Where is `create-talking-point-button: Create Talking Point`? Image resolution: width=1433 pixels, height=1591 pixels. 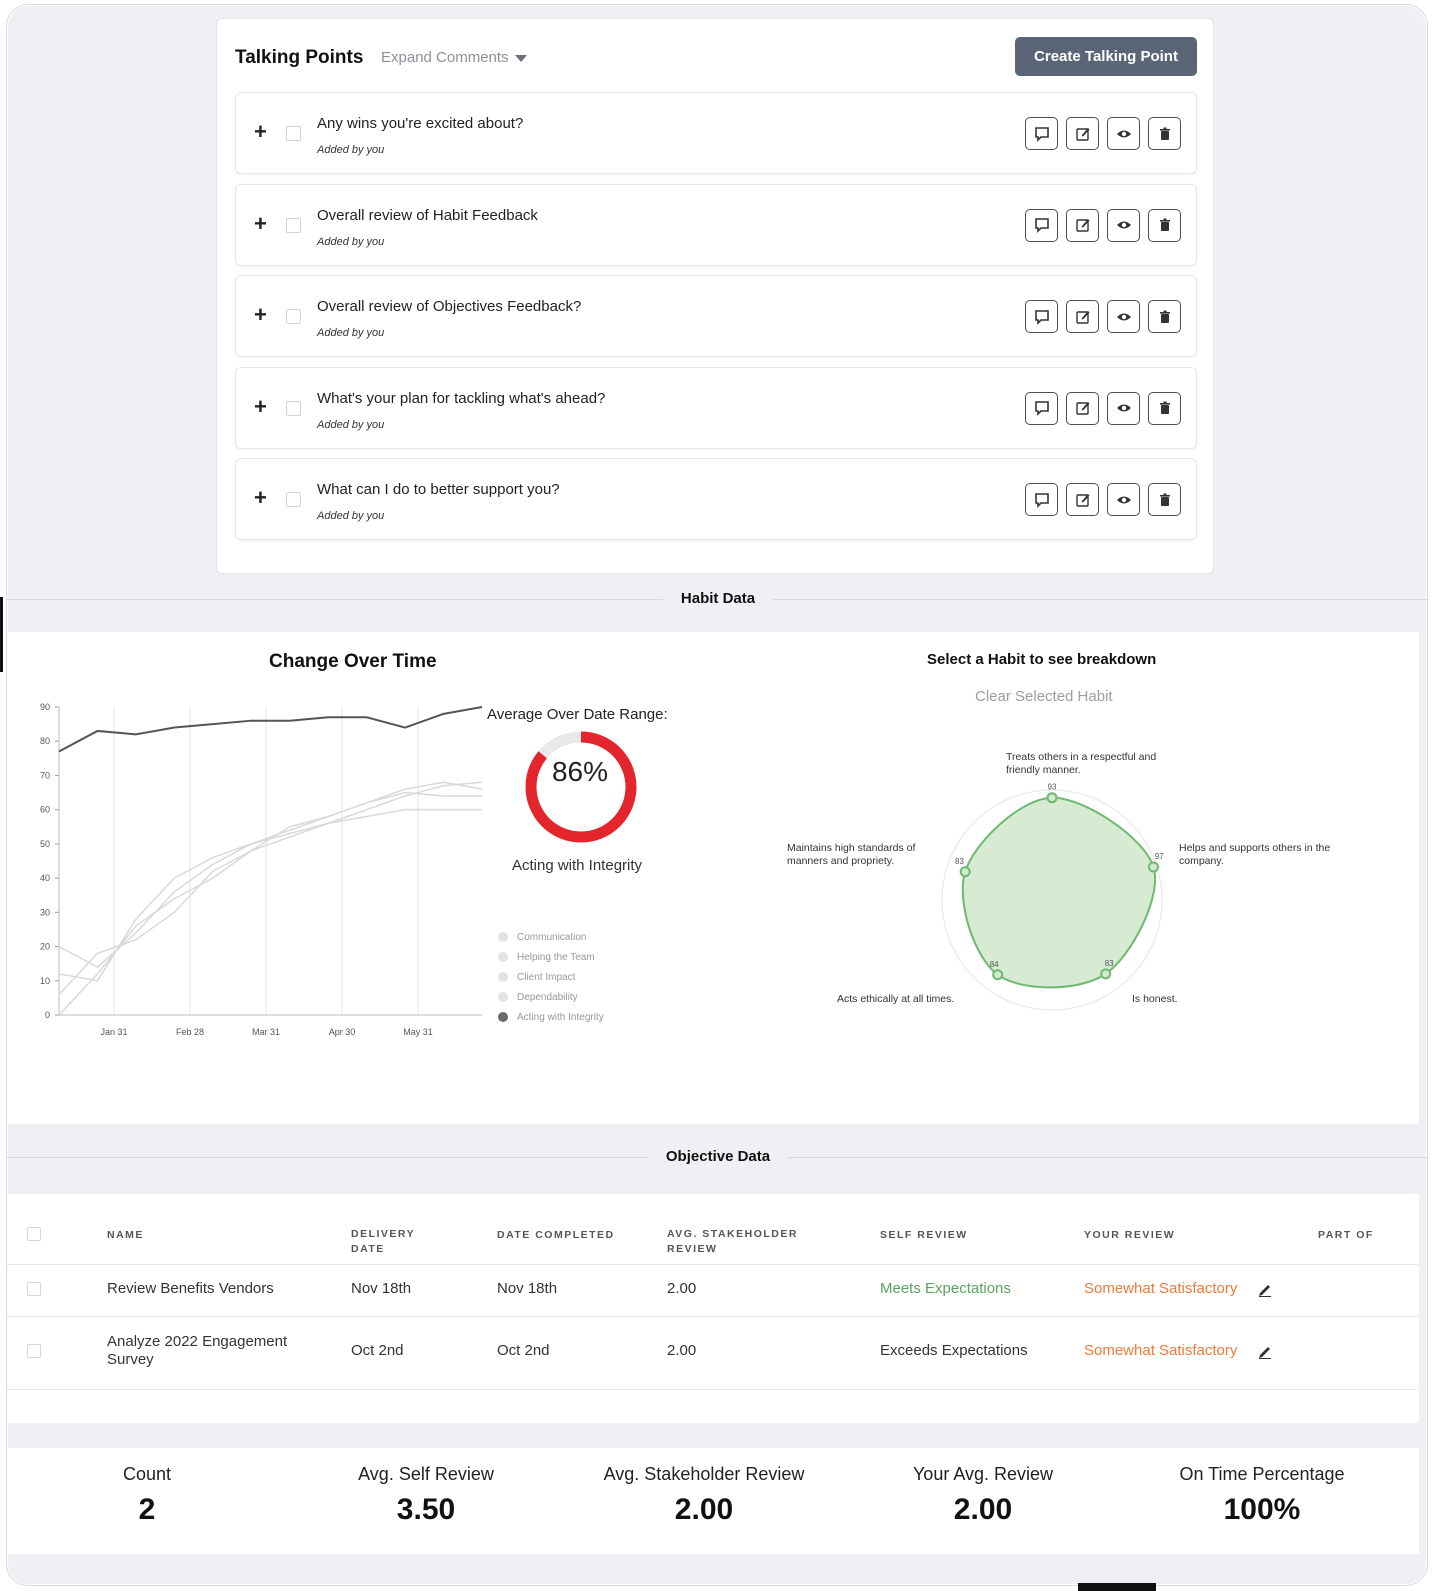 create-talking-point-button: Create Talking Point is located at coordinates (1106, 56).